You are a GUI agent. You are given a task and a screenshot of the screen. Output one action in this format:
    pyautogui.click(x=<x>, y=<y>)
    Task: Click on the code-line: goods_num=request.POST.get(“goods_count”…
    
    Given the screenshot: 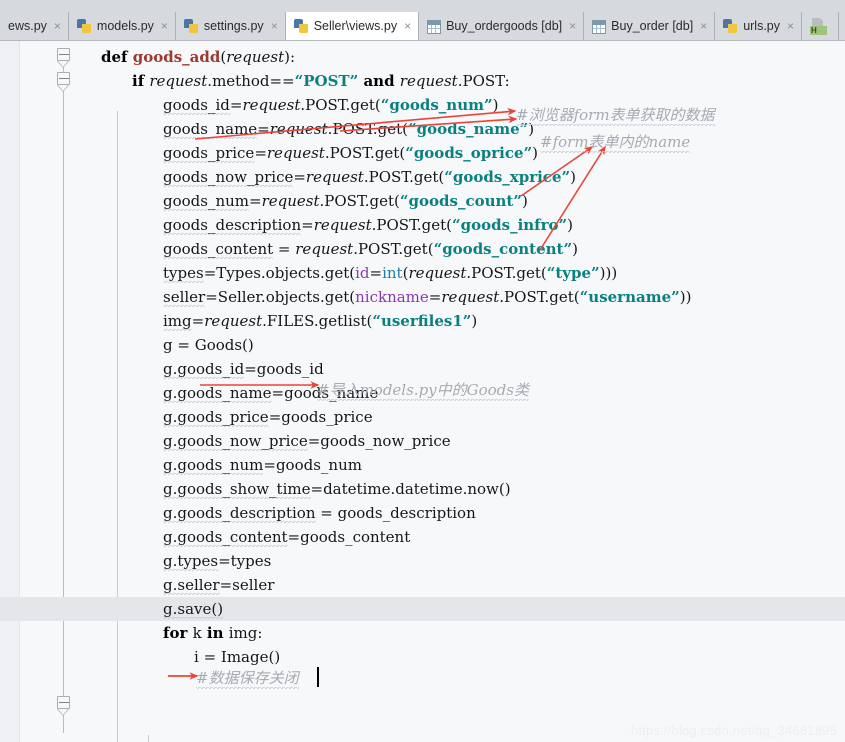 What is the action you would take?
    pyautogui.click(x=345, y=201)
    